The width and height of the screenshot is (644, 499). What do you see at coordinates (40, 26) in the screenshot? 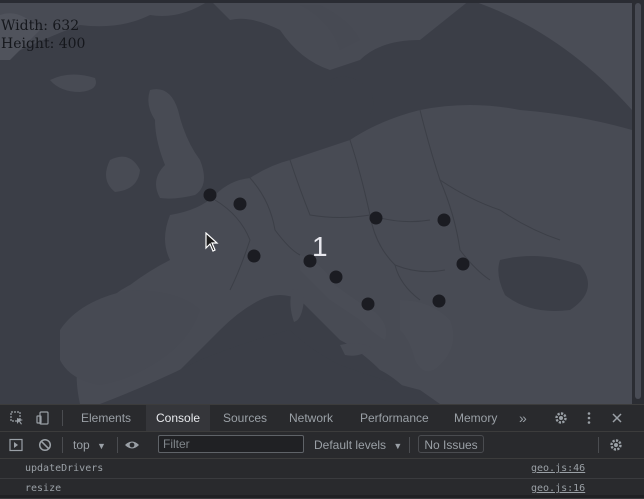
I see `width-readout: Width: 632` at bounding box center [40, 26].